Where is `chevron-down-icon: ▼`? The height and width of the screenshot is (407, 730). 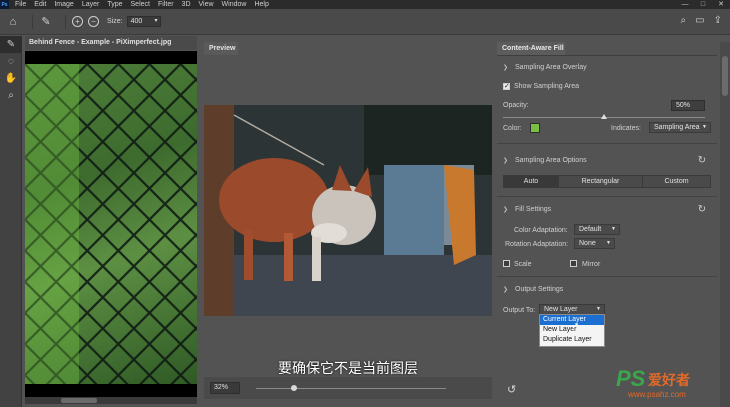 chevron-down-icon: ▼ is located at coordinates (608, 243).